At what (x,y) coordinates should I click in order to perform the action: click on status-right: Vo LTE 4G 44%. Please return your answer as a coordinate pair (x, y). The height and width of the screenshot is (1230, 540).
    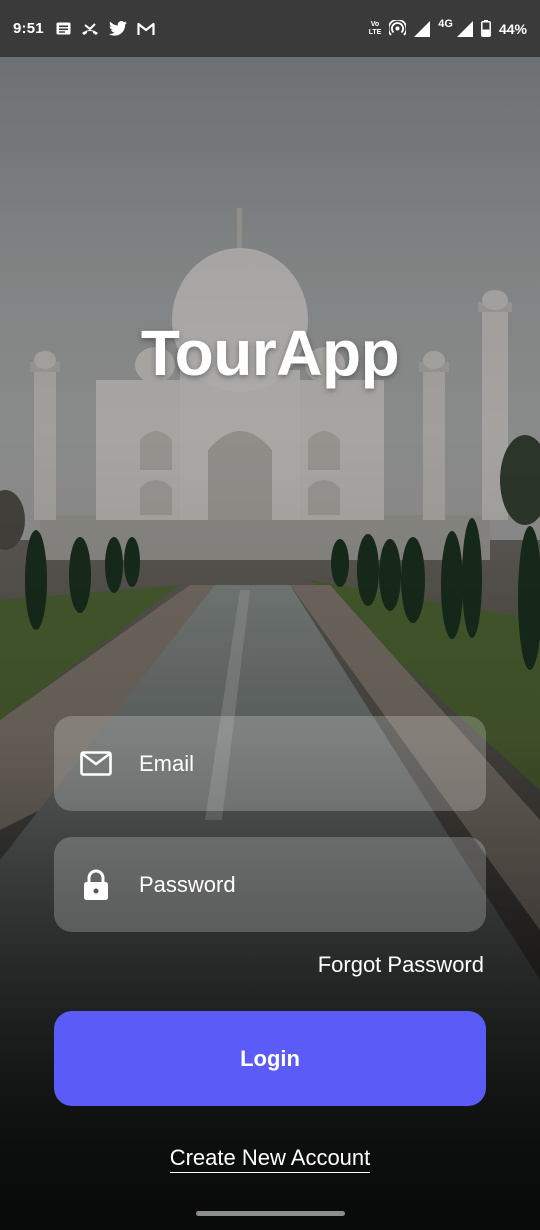
    Looking at the image, I should click on (448, 27).